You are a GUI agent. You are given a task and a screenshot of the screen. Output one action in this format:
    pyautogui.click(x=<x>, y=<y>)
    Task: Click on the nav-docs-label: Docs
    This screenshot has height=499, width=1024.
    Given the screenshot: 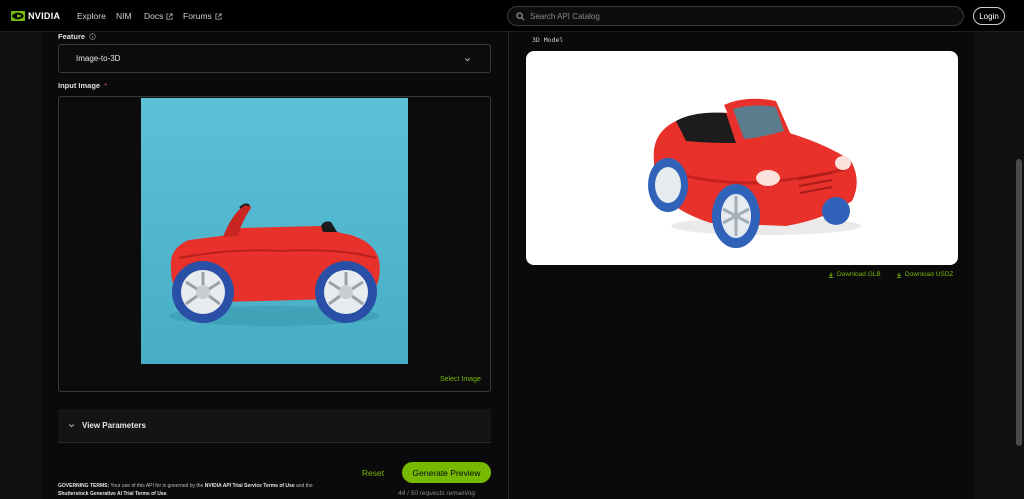 What is the action you would take?
    pyautogui.click(x=154, y=16)
    